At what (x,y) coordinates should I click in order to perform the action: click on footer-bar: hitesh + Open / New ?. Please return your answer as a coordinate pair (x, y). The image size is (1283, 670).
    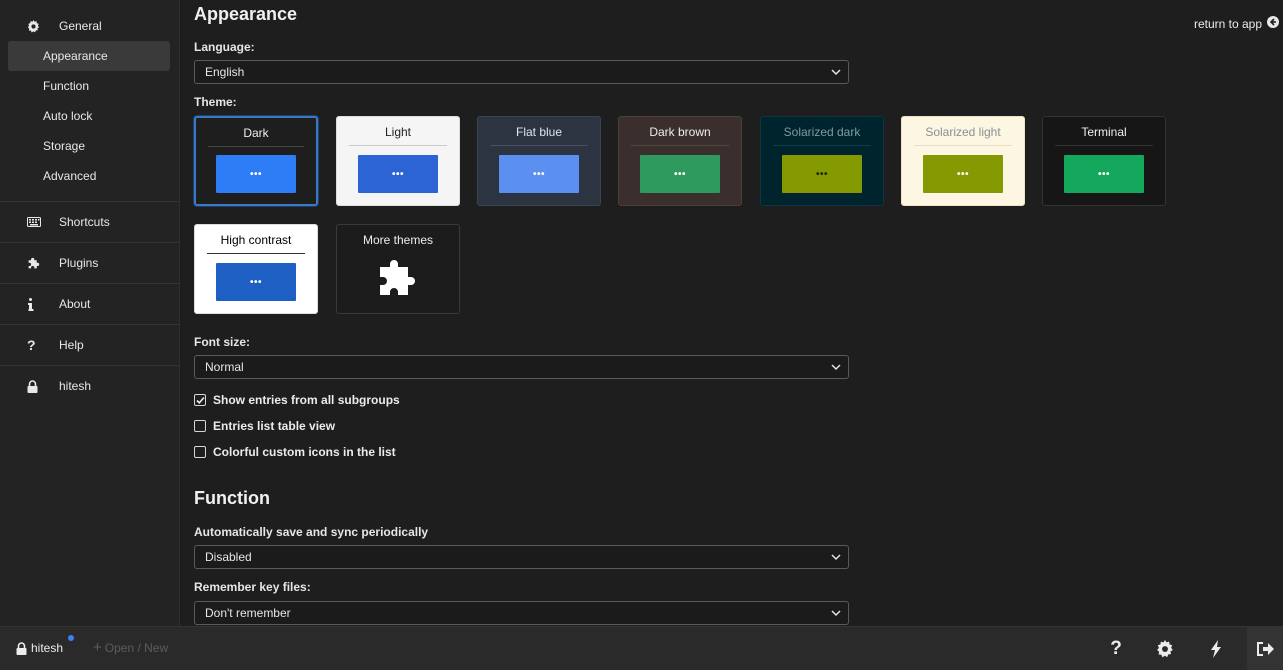
    Looking at the image, I should click on (641, 648).